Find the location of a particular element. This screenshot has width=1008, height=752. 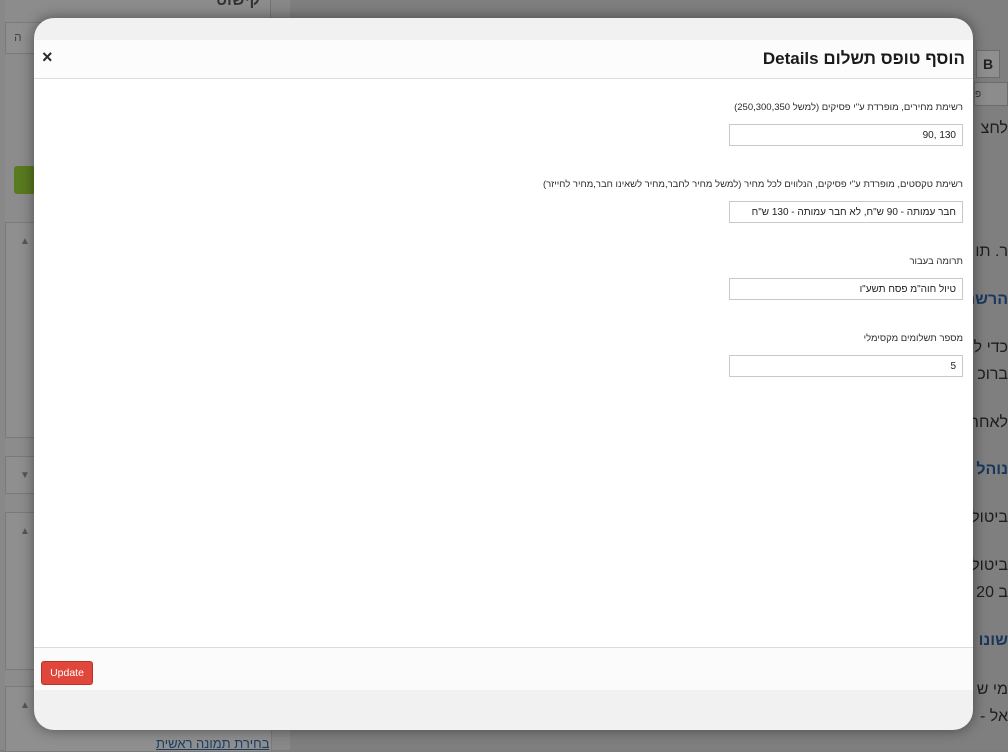

background-sidebar-title: קישוט is located at coordinates (237, 4).